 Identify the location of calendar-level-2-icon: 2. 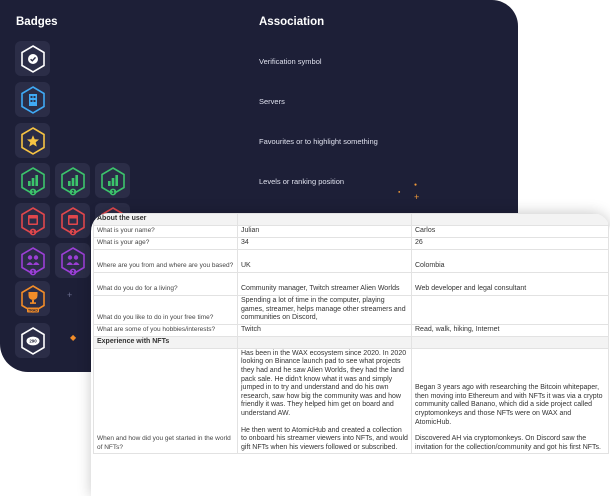
(72, 220).